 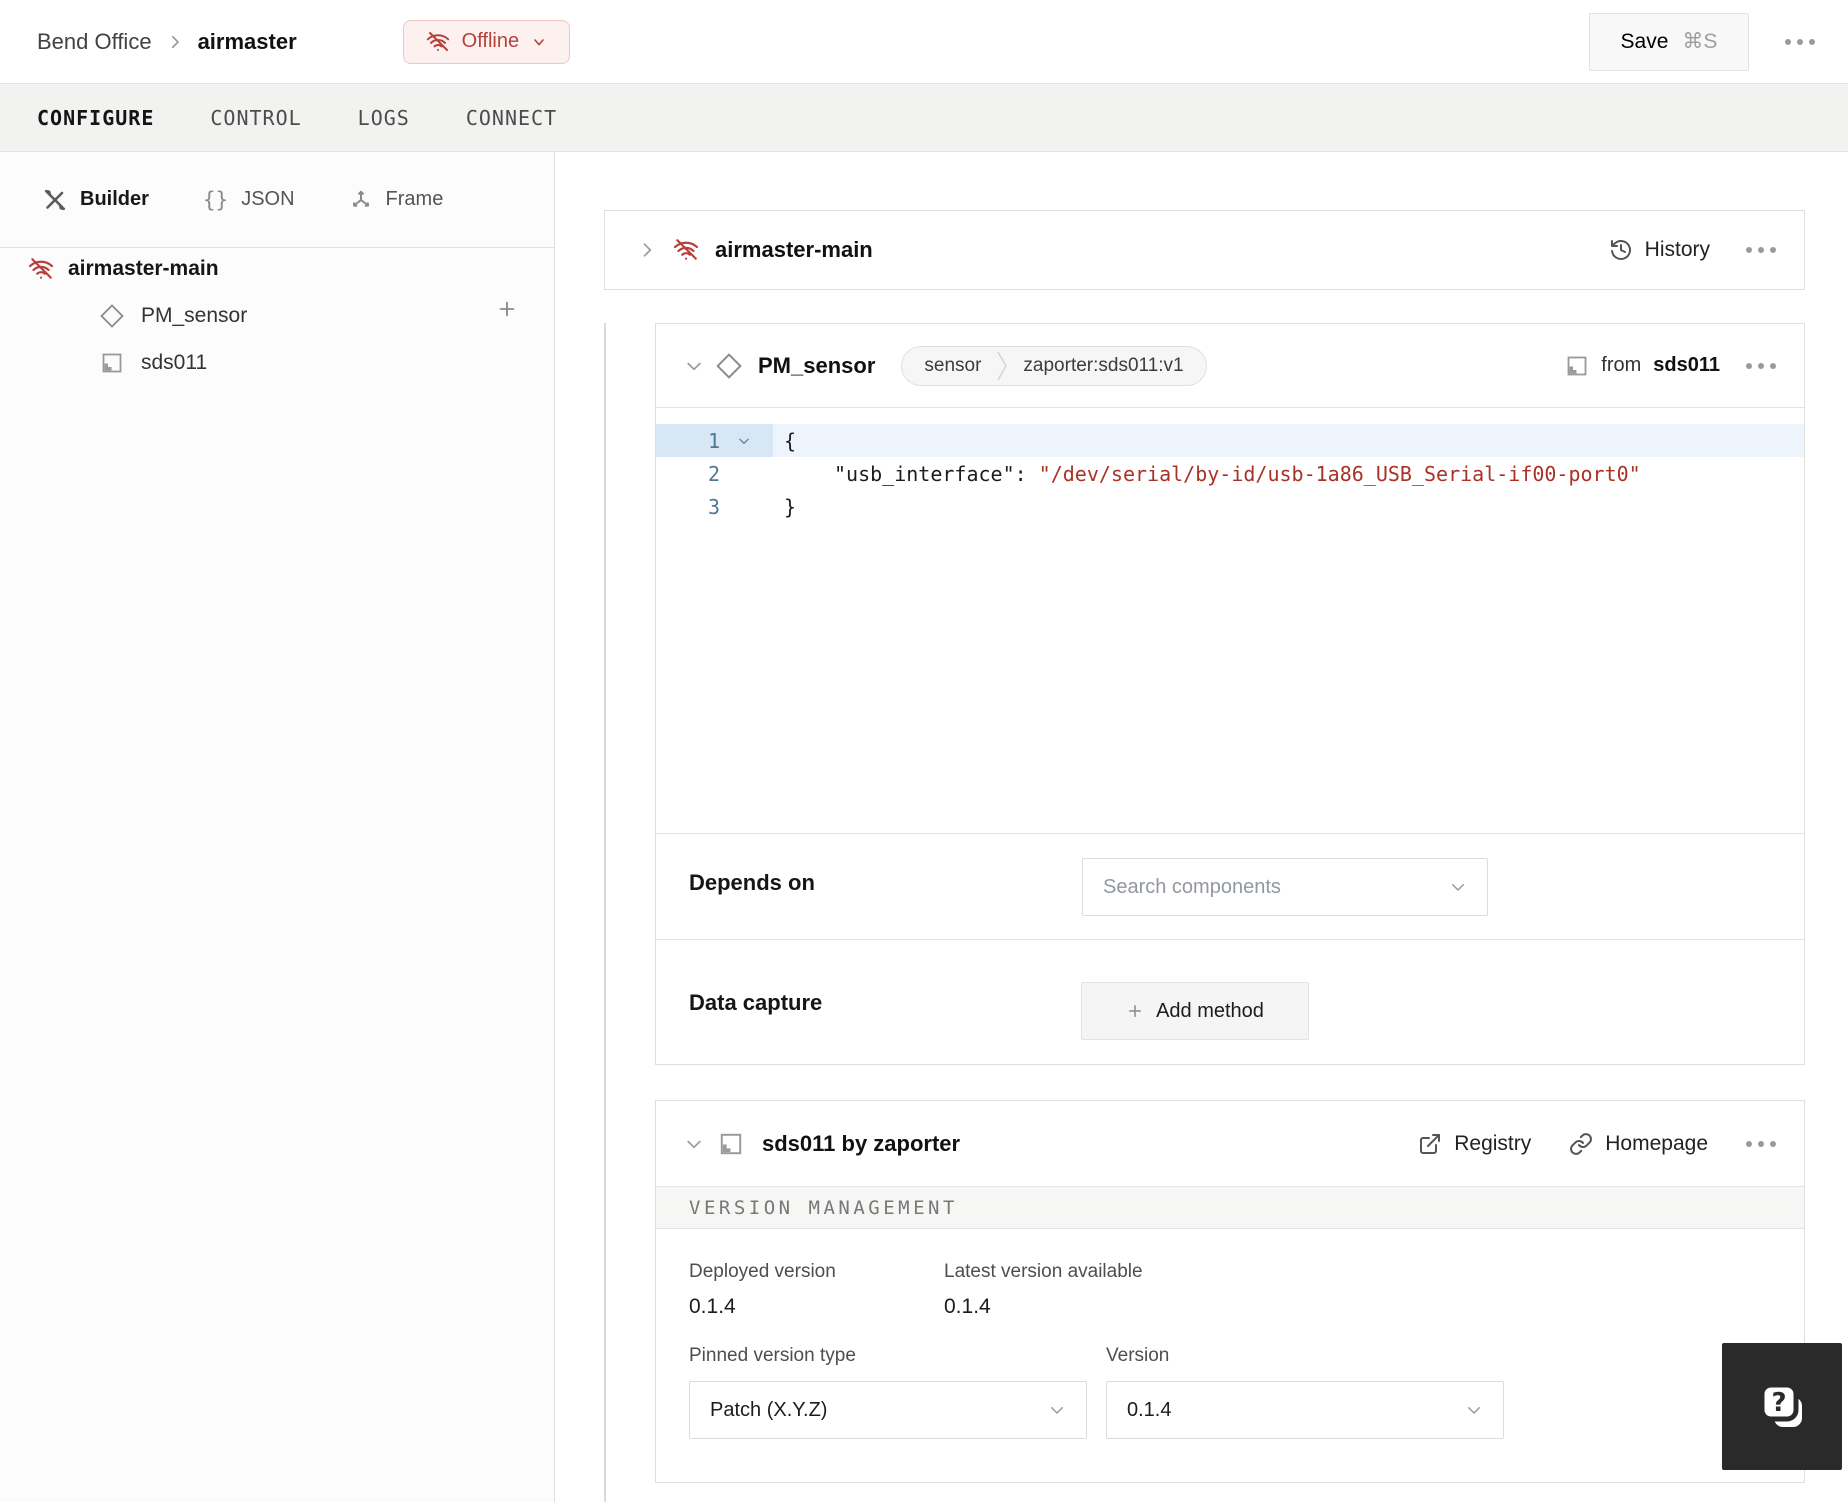 I want to click on data-capture-section: Data capture Add method, so click(x=1230, y=1002).